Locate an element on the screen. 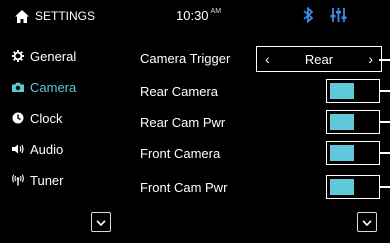  clock-readout: 10:30 AM is located at coordinates (198, 15).